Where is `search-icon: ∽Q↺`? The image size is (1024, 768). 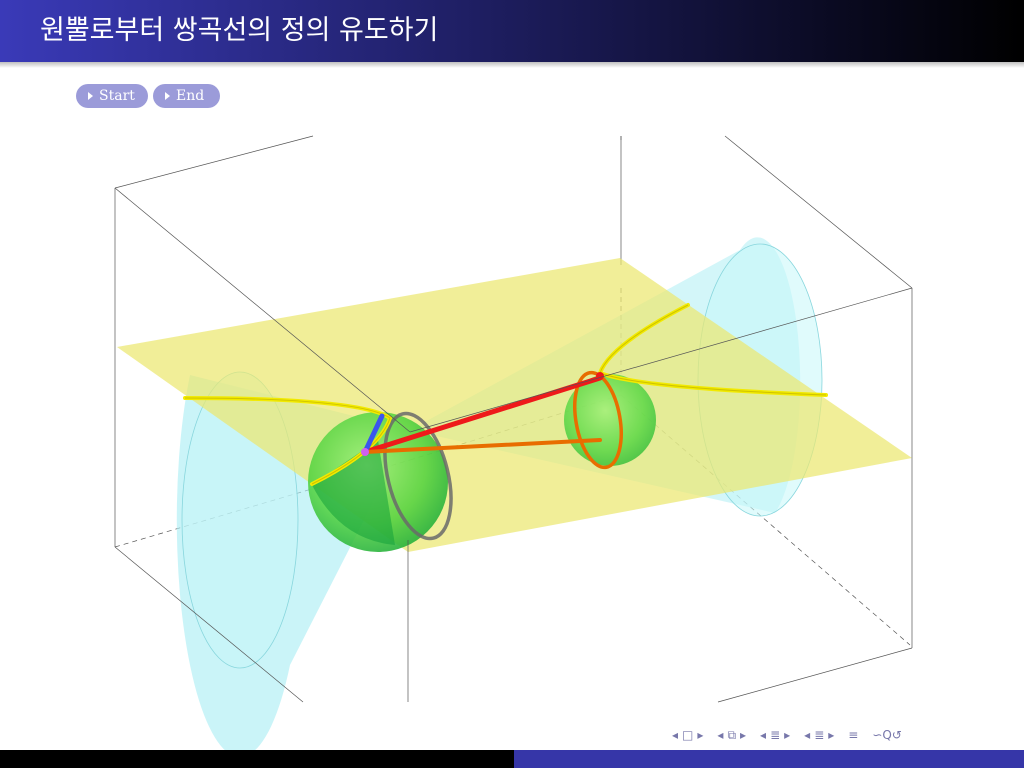
search-icon: ∽Q↺ is located at coordinates (887, 735).